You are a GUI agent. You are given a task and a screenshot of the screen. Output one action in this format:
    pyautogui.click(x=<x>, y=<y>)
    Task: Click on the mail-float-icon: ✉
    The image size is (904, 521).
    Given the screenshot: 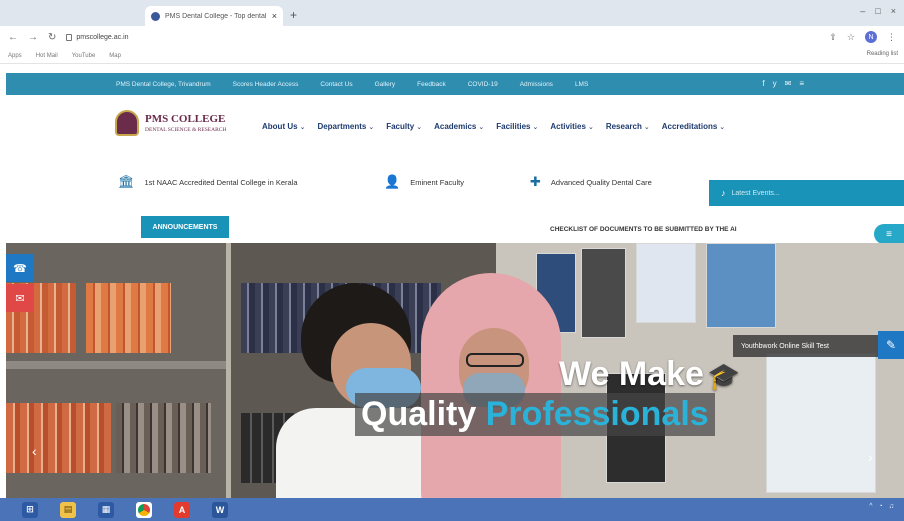 What is the action you would take?
    pyautogui.click(x=20, y=298)
    